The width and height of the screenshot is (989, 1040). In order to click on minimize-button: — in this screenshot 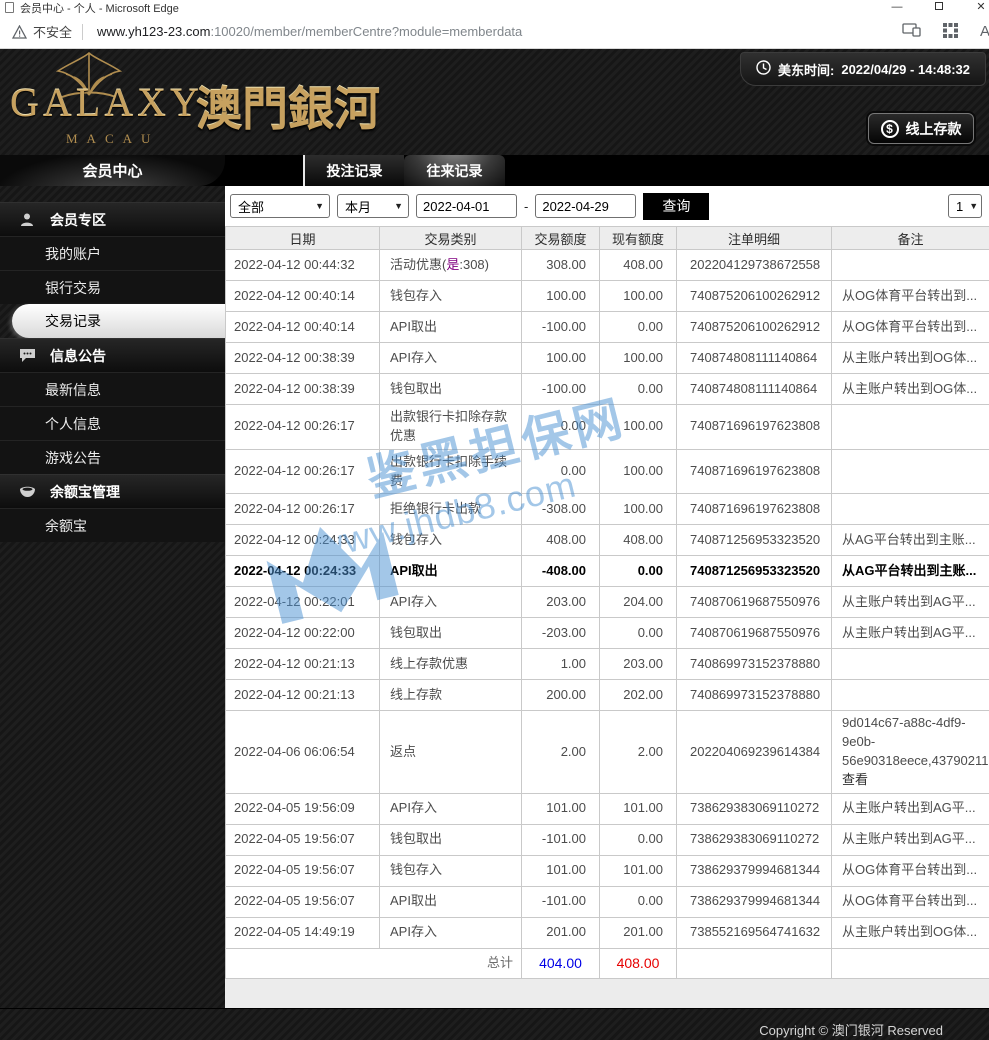, I will do `click(897, 7)`.